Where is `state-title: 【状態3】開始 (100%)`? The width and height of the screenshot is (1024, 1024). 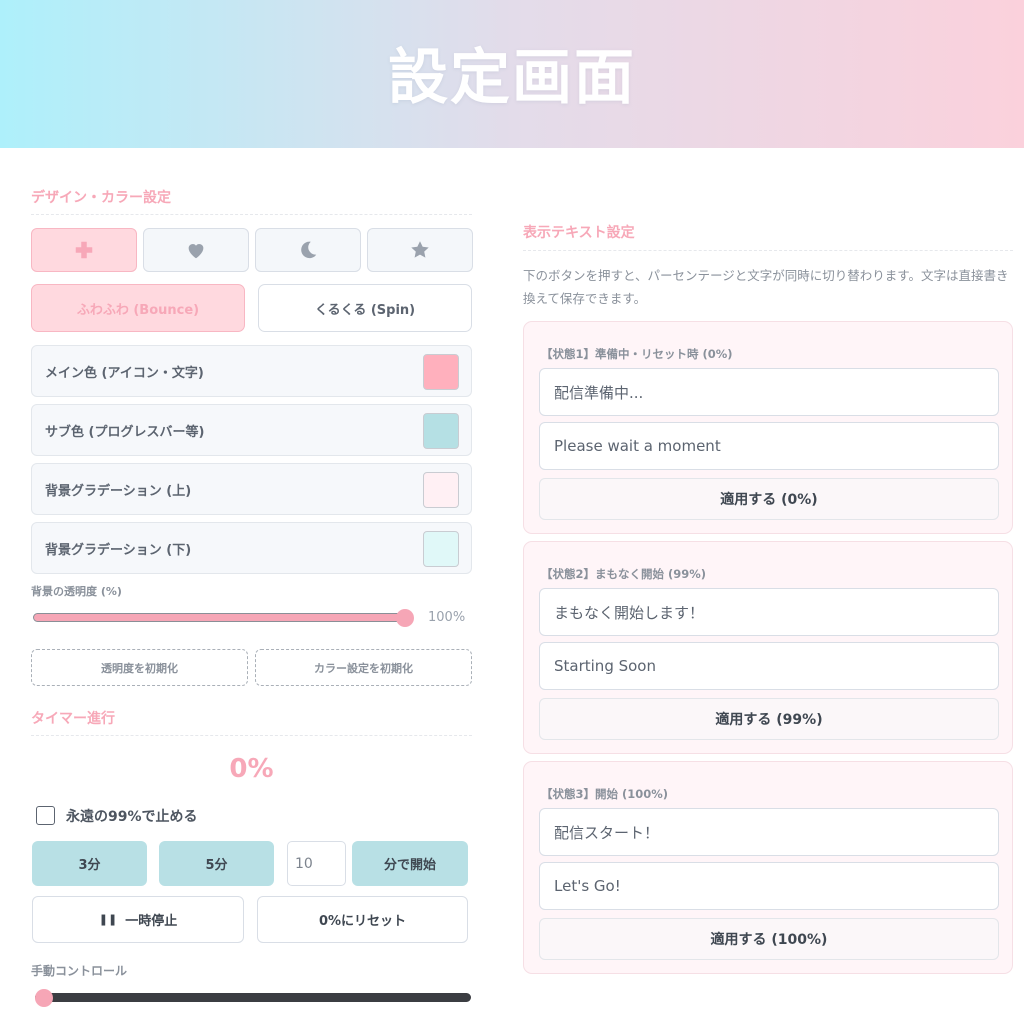
state-title: 【状態3】開始 (100%) is located at coordinates (605, 794).